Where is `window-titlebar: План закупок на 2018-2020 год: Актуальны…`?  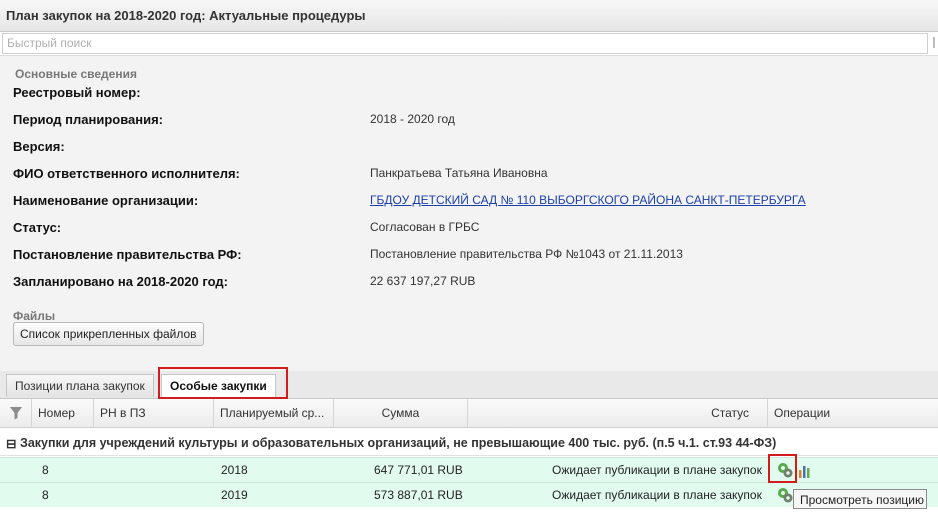
window-titlebar: План закупок на 2018-2020 год: Актуальны… is located at coordinates (469, 16).